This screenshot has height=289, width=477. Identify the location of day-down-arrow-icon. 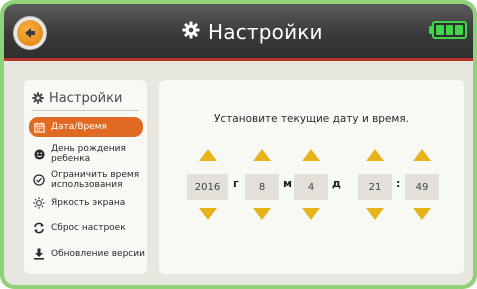
(311, 214).